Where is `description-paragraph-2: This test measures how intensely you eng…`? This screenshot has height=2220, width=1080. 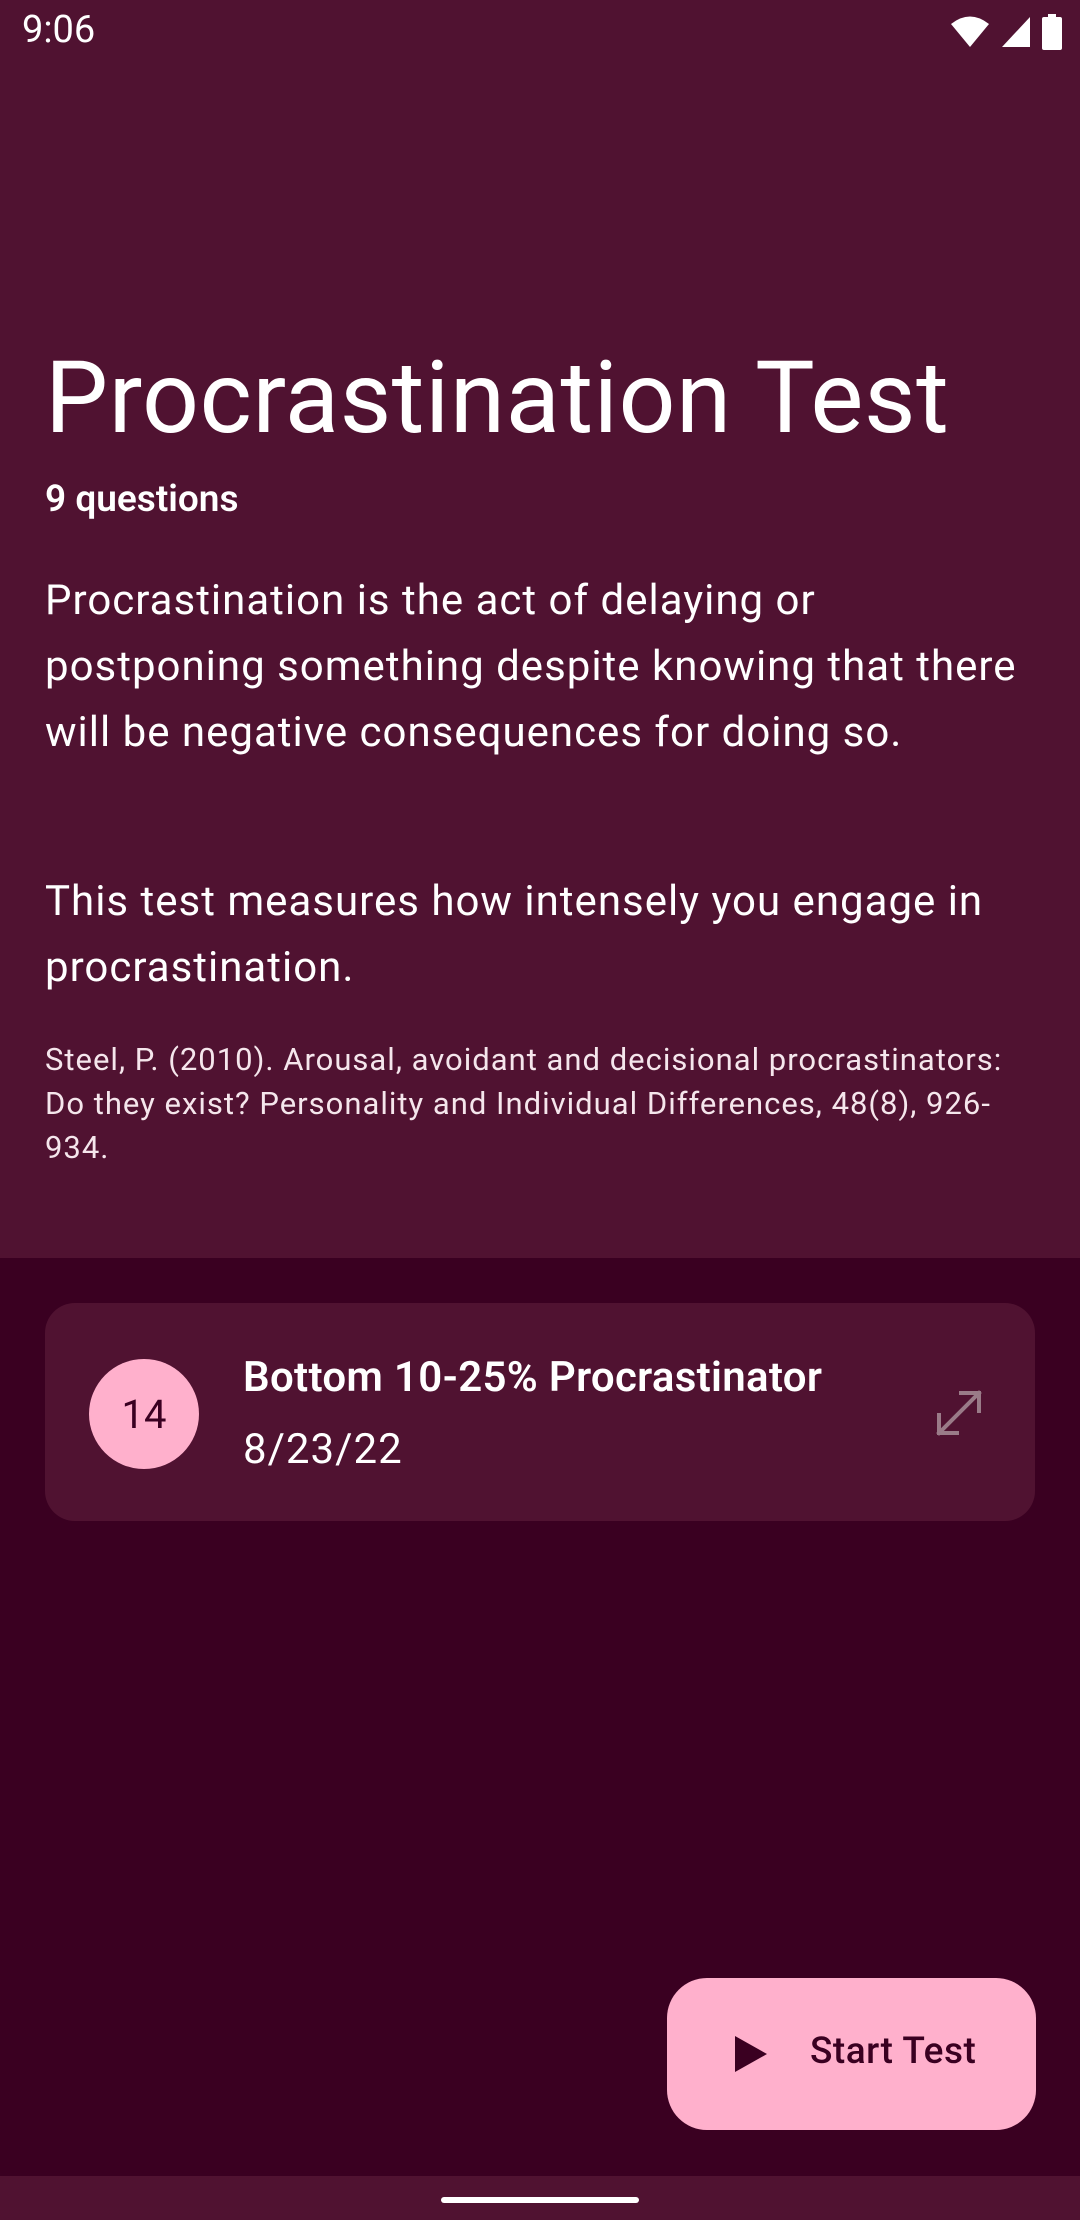 description-paragraph-2: This test measures how intensely you eng… is located at coordinates (514, 934).